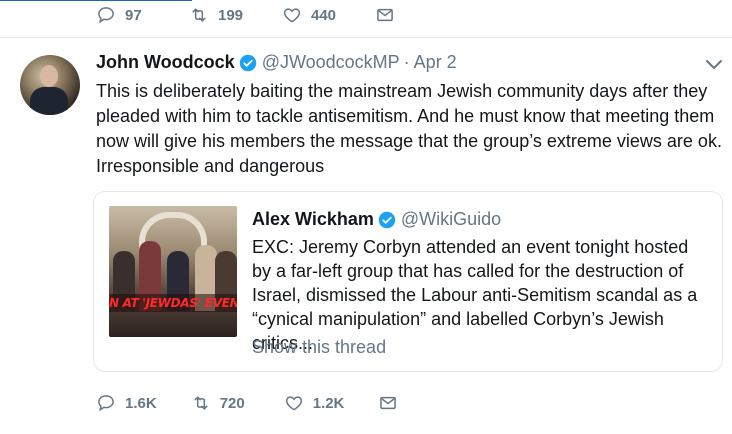 This screenshot has height=434, width=732. Describe the element at coordinates (451, 219) in the screenshot. I see `quoted-author-handle: @WikiGuido` at that location.